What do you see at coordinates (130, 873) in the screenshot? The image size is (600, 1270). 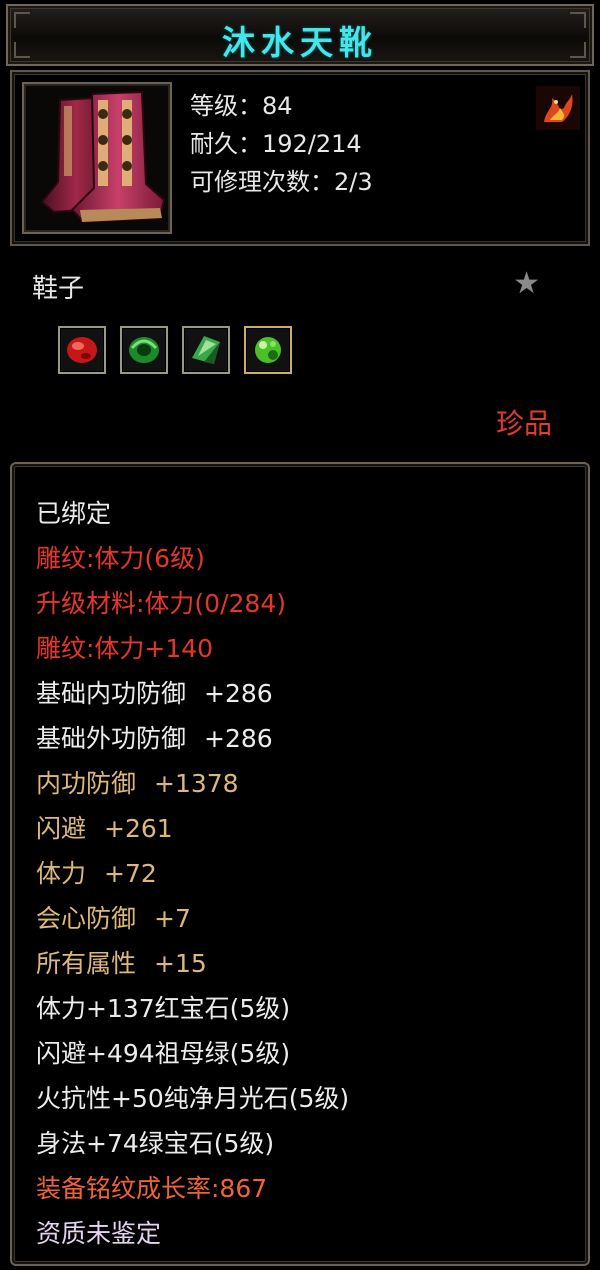 I see `attr-value: +72` at bounding box center [130, 873].